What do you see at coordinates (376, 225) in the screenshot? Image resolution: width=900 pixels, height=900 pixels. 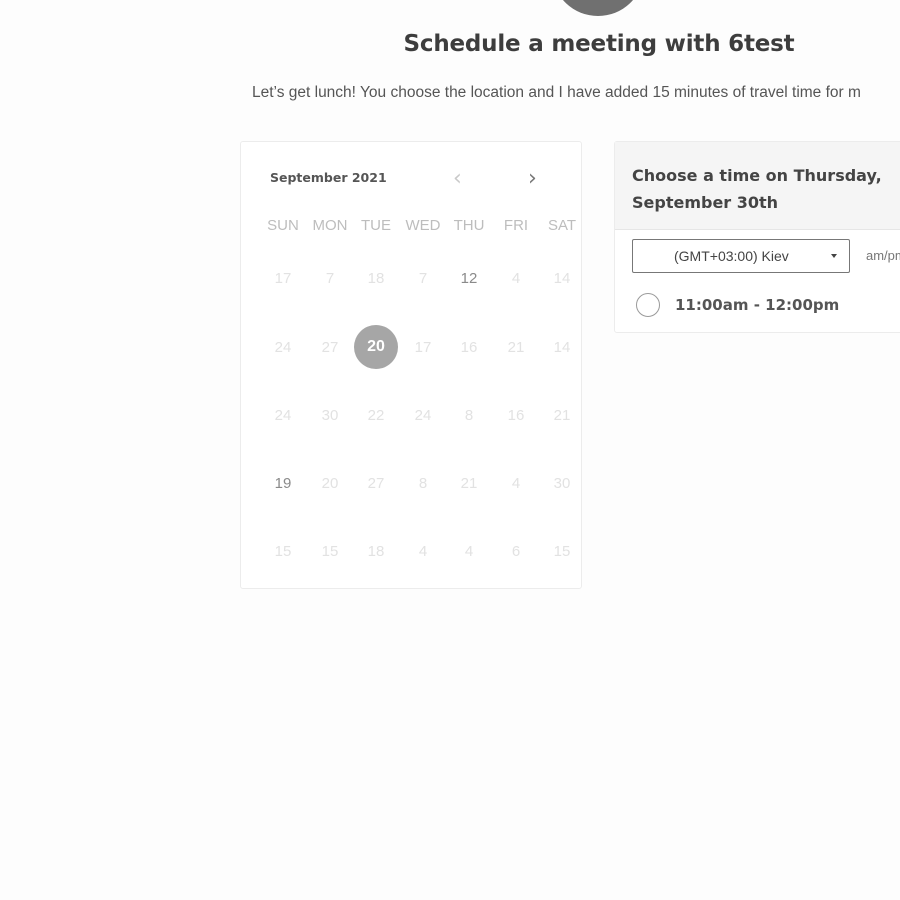 I see `weekday-tue: TUE` at bounding box center [376, 225].